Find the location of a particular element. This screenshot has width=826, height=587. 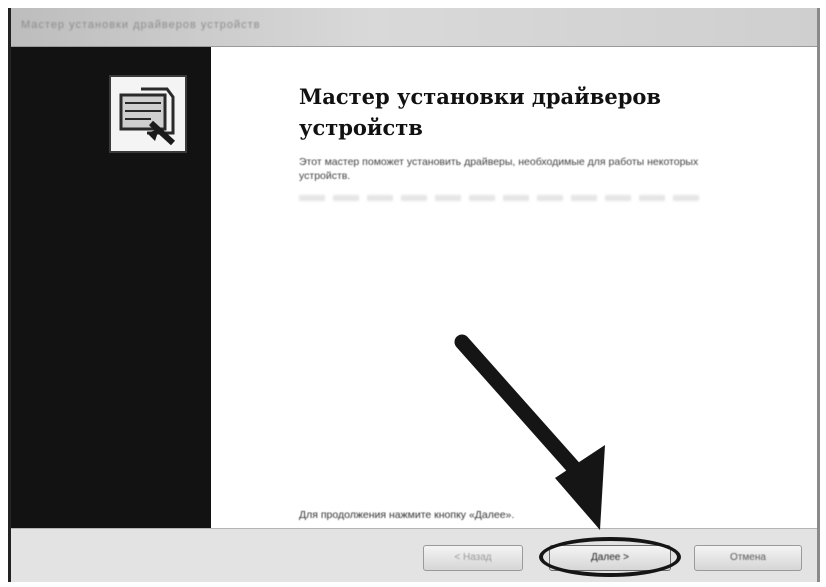

cancel-button: Отмена is located at coordinates (748, 558).